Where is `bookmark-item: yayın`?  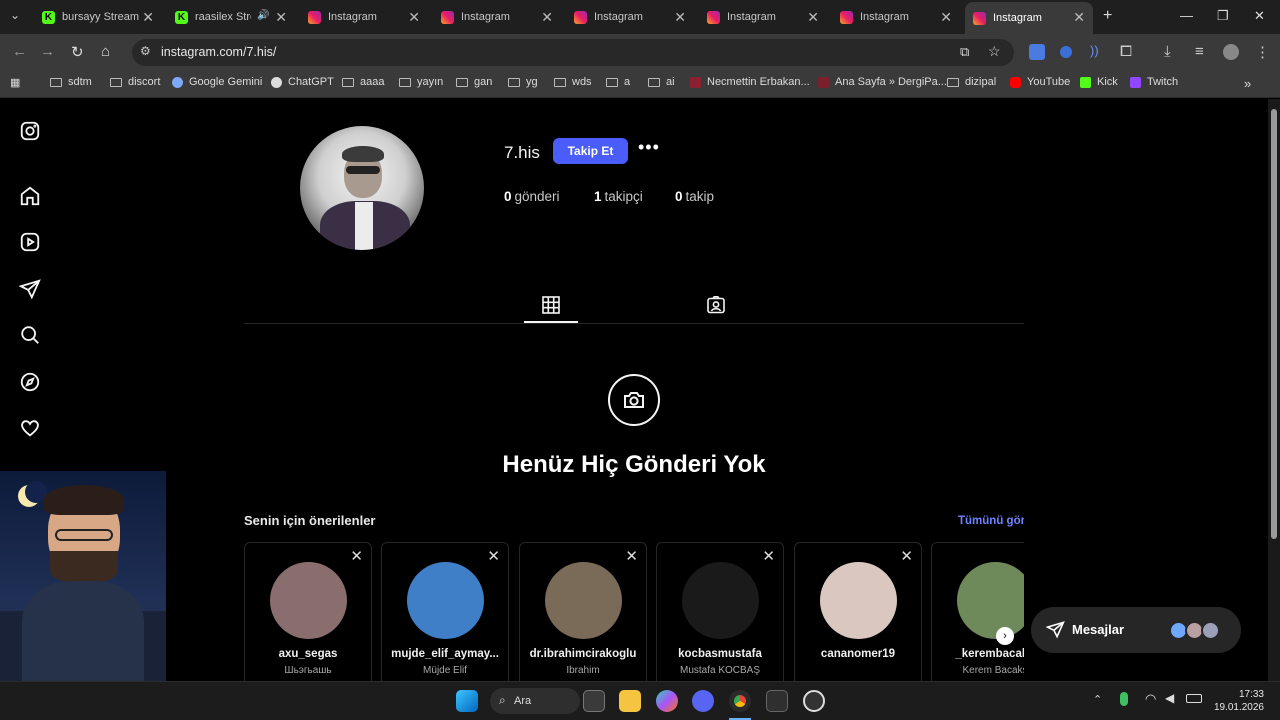 bookmark-item: yayın is located at coordinates (421, 82).